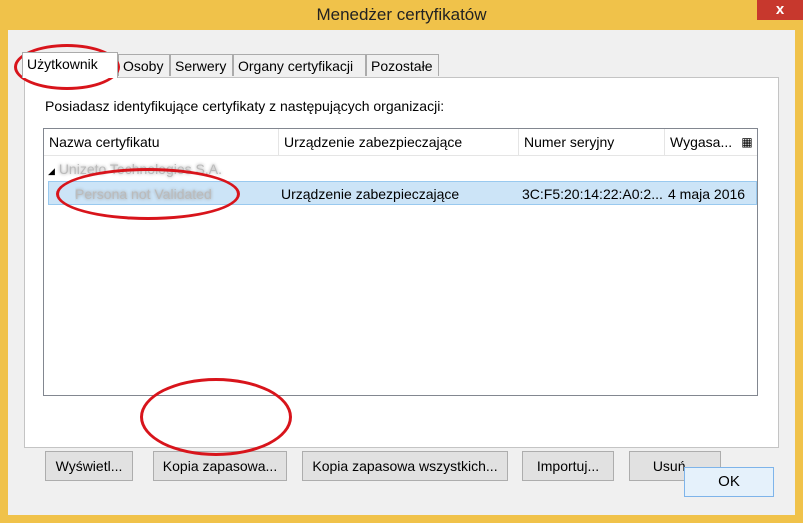 This screenshot has width=803, height=523. What do you see at coordinates (729, 482) in the screenshot?
I see `ok-button: OK` at bounding box center [729, 482].